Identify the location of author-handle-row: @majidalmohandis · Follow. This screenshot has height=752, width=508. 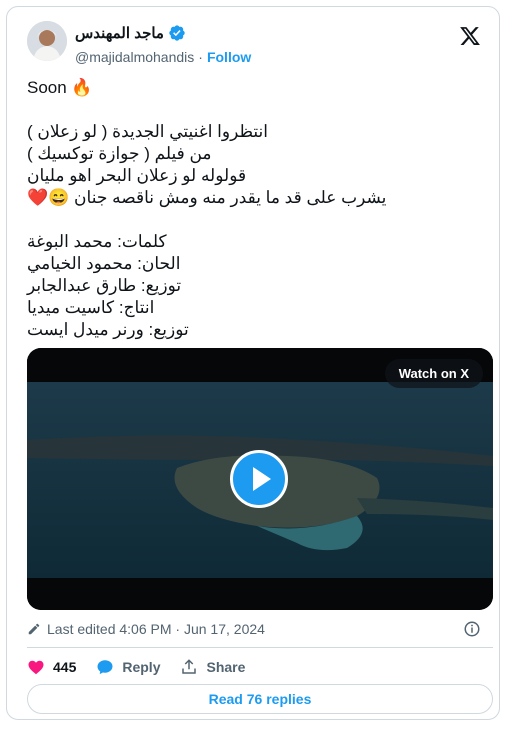
(163, 57).